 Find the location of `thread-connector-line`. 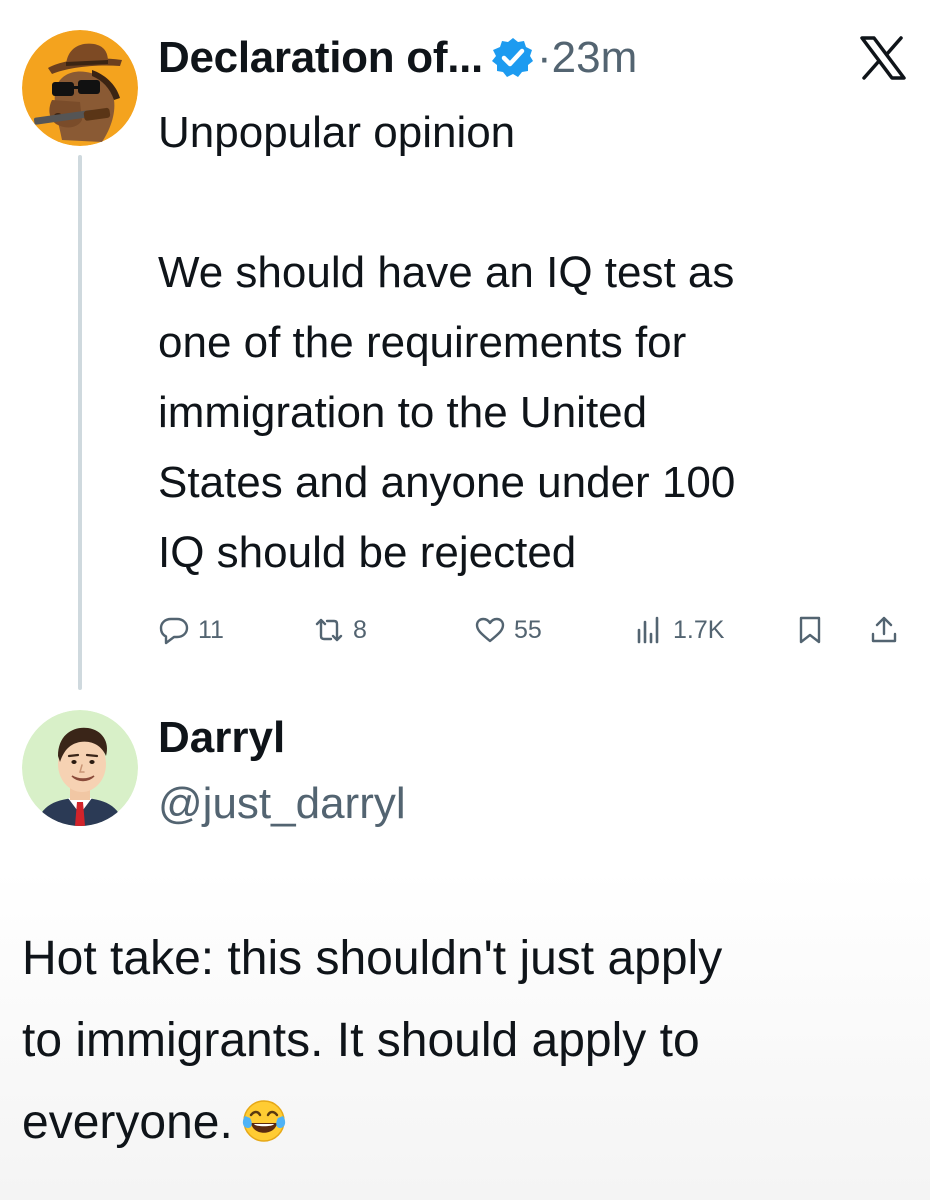

thread-connector-line is located at coordinates (80, 422).